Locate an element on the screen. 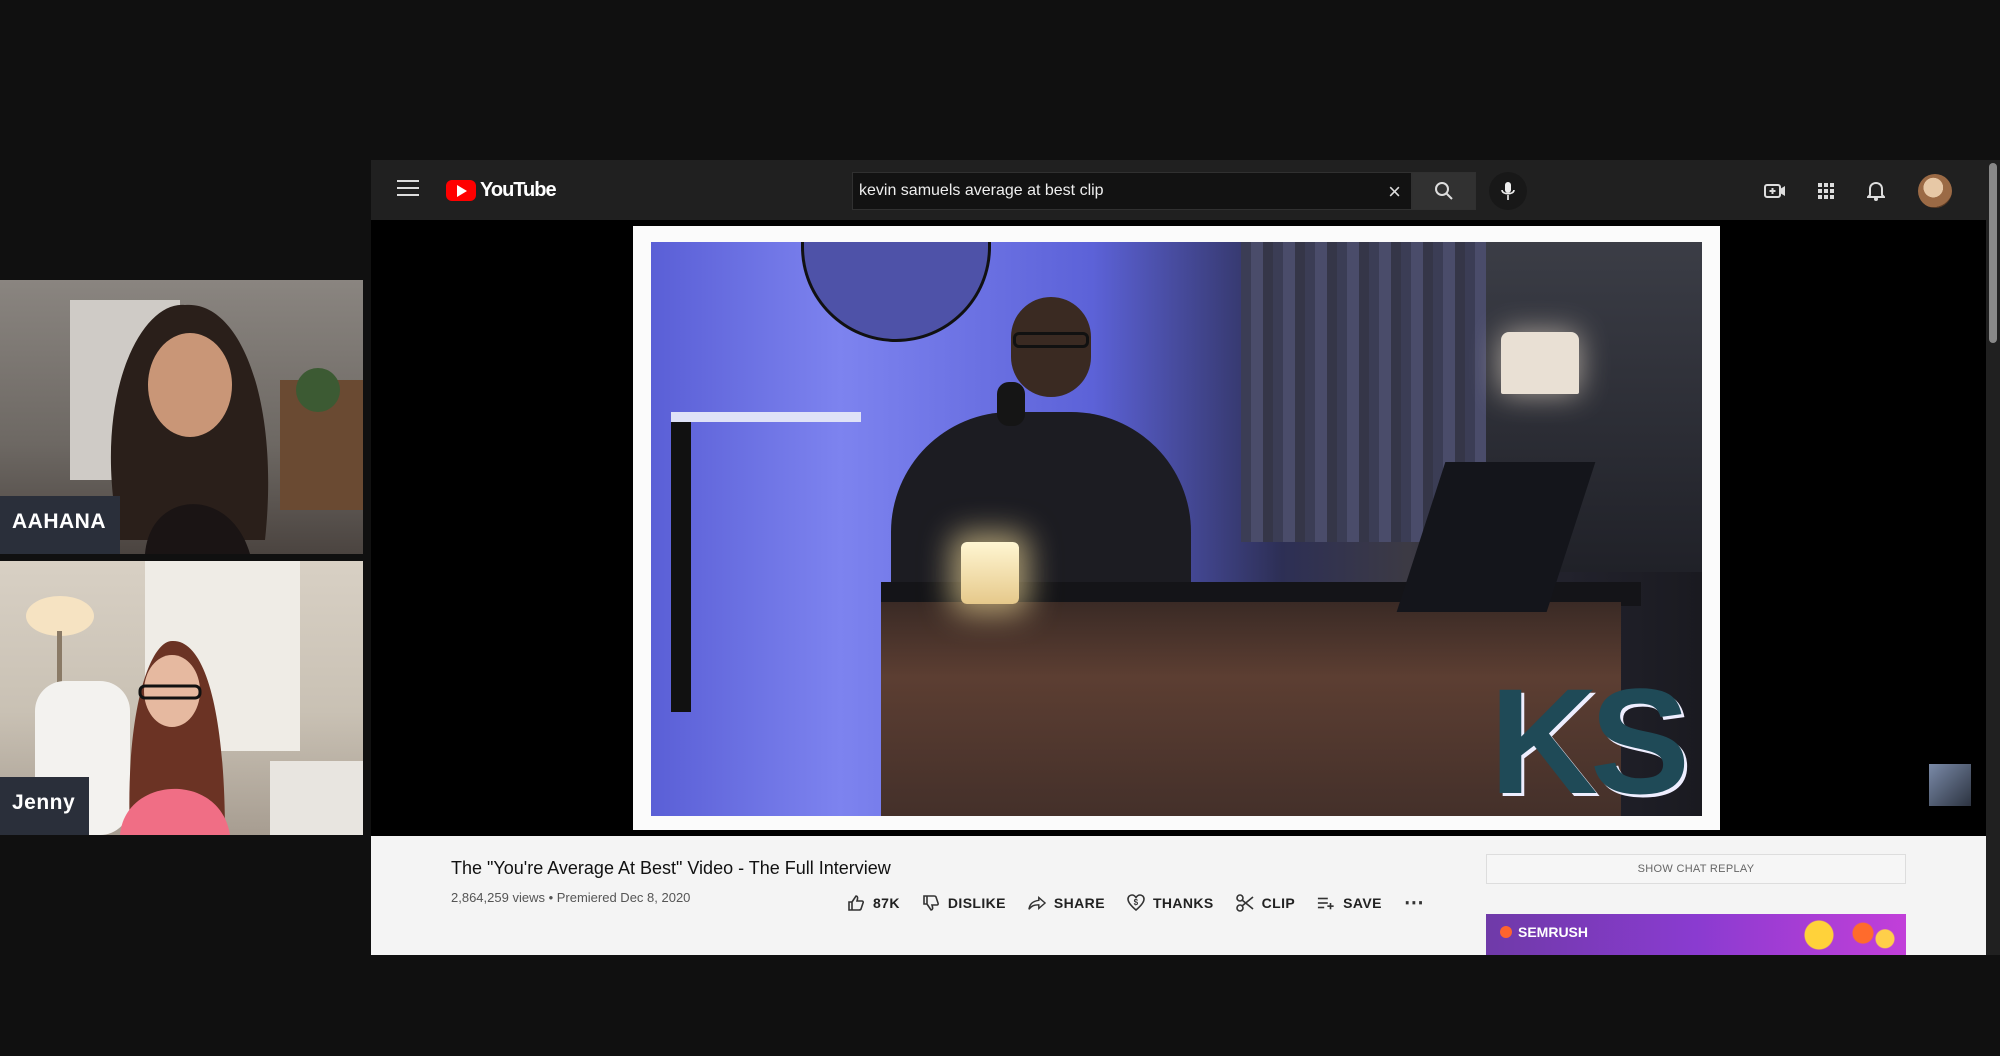 This screenshot has height=1056, width=2000. page-scrollbar is located at coordinates (1993, 557).